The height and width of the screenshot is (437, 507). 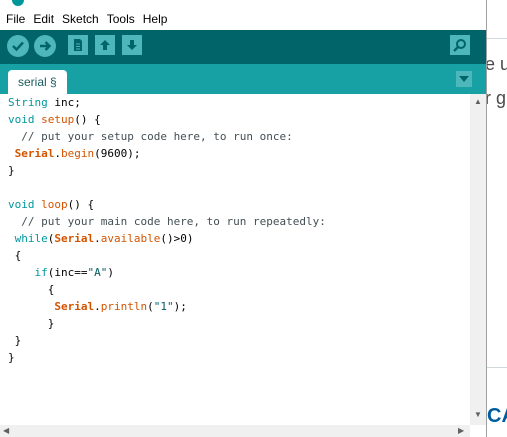 I want to click on code-token: (inc==, so click(x=67, y=272).